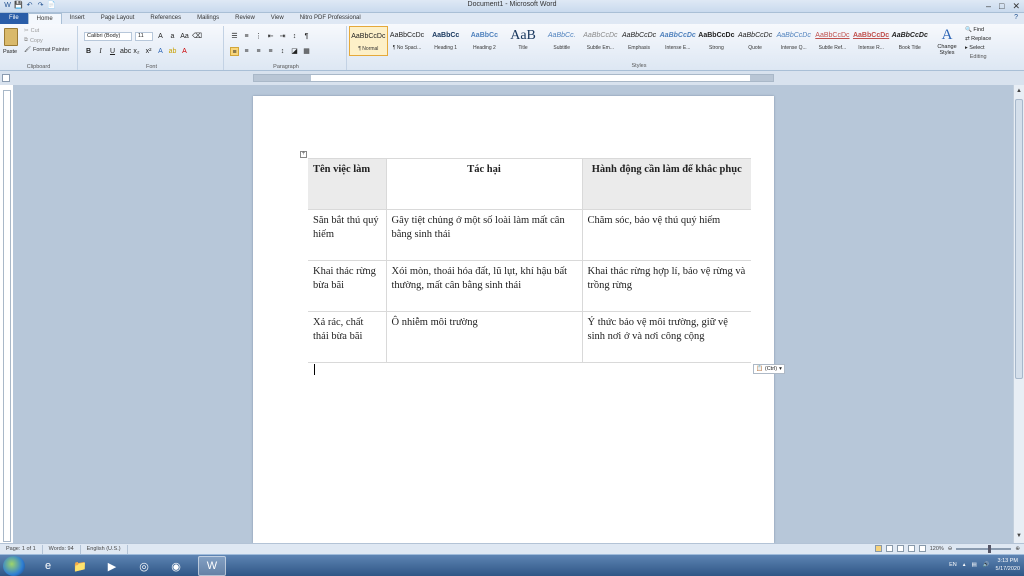  I want to click on italic-icon: I, so click(100, 51).